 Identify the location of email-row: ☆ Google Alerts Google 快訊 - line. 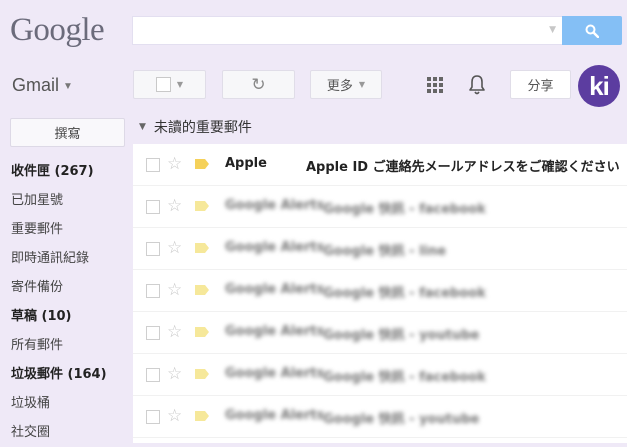
(380, 249).